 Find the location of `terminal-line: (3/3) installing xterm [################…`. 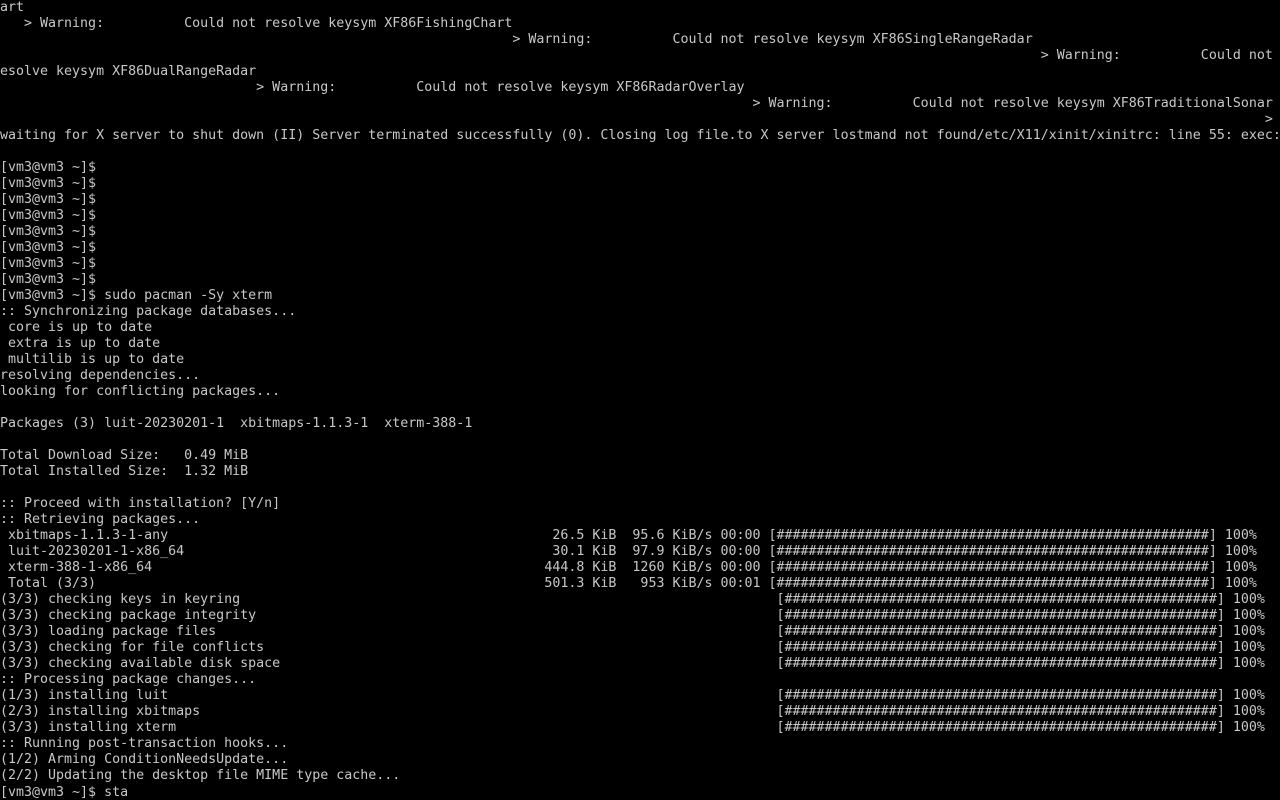

terminal-line: (3/3) installing xterm [################… is located at coordinates (632, 727).